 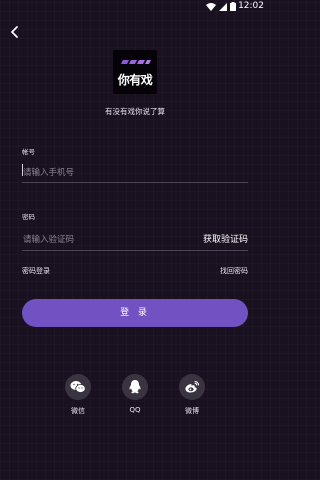 What do you see at coordinates (135, 182) in the screenshot?
I see `phone-input-underline` at bounding box center [135, 182].